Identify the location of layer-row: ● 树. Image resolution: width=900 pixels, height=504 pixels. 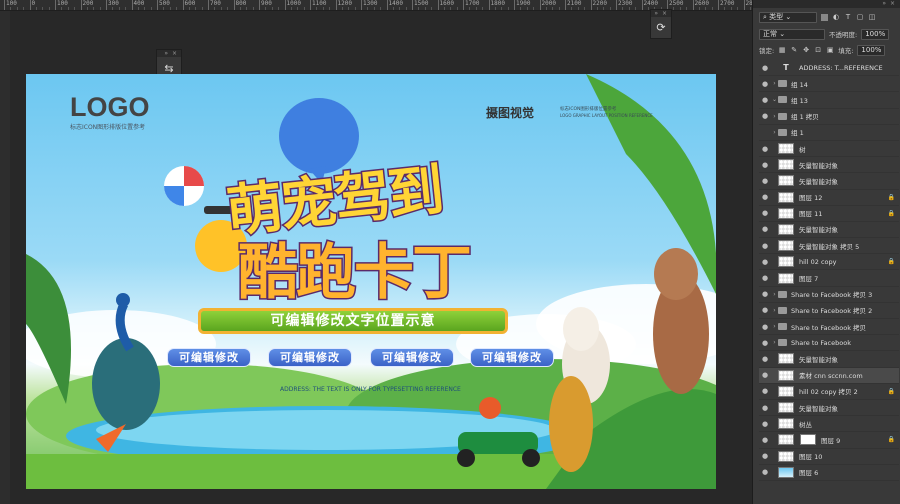
(829, 149).